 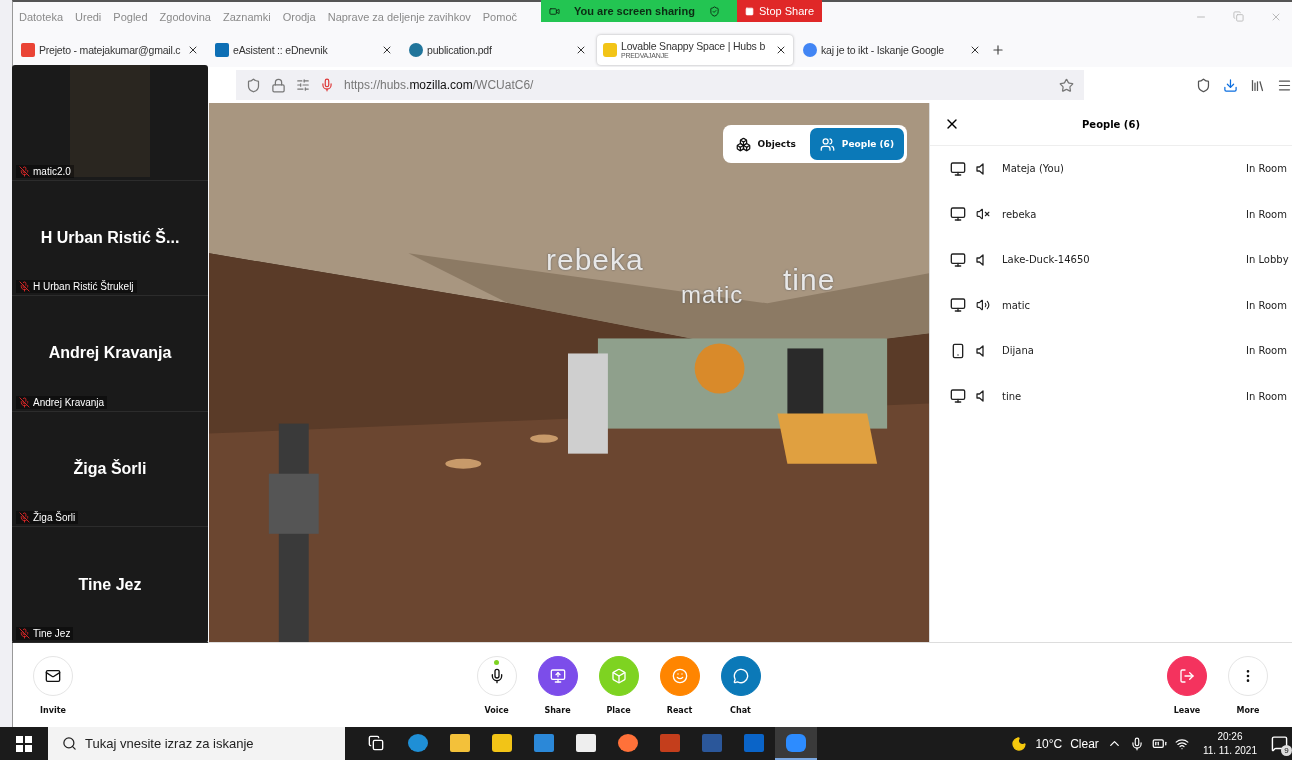 What do you see at coordinates (1111, 124) in the screenshot?
I see `panel-title: People (6)` at bounding box center [1111, 124].